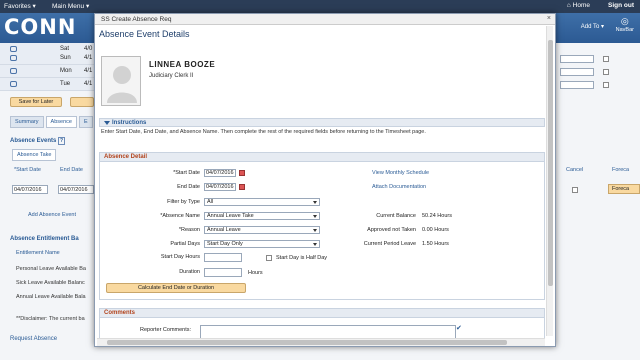  What do you see at coordinates (328, 331) in the screenshot?
I see `reporter-comments-textarea` at bounding box center [328, 331].